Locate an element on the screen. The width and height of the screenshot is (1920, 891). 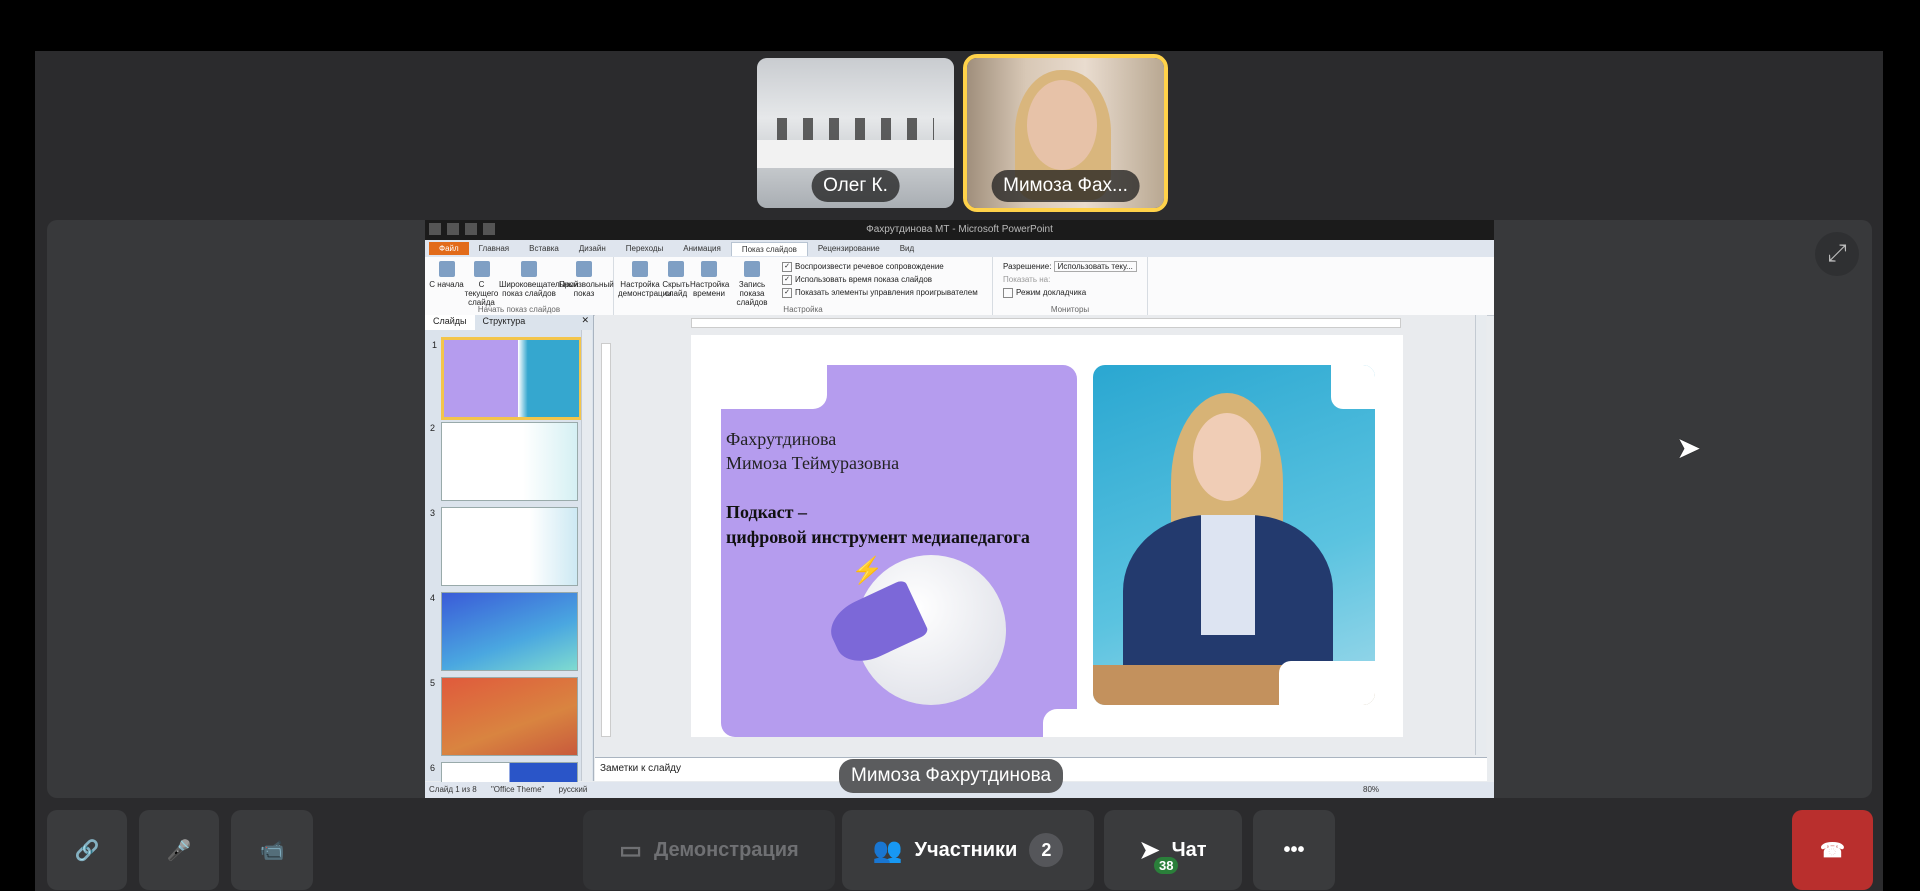
horizontal-ruler is located at coordinates (1046, 323).